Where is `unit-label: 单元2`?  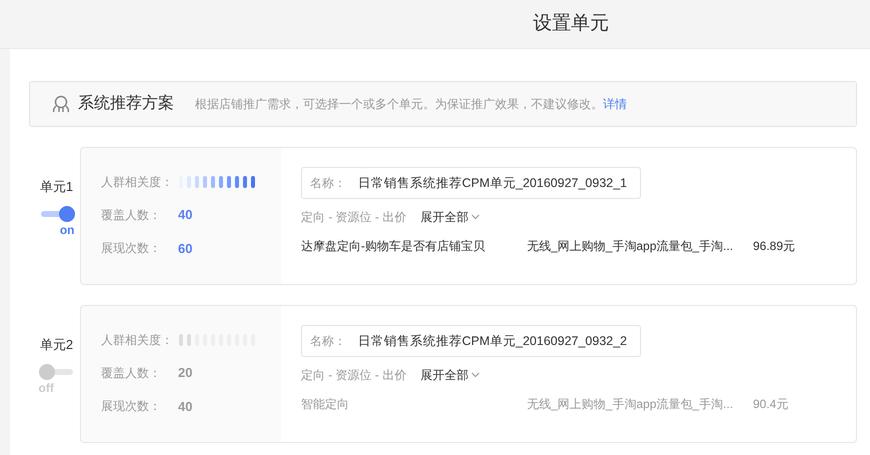
unit-label: 单元2 is located at coordinates (57, 345).